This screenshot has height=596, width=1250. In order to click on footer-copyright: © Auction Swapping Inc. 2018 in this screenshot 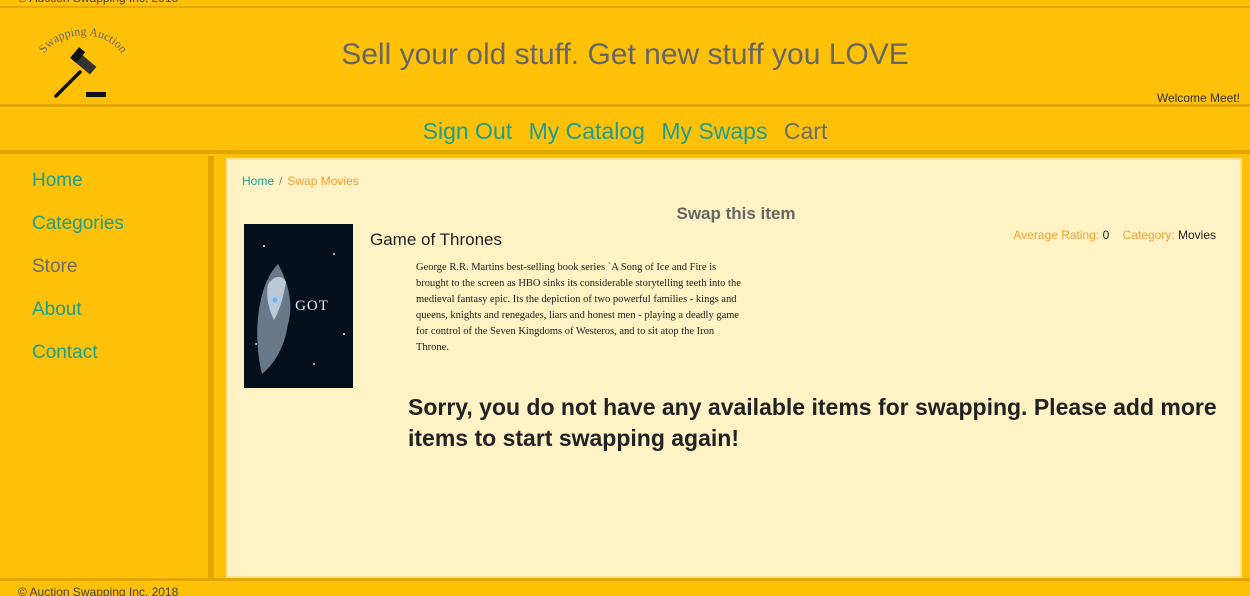, I will do `click(98, 590)`.